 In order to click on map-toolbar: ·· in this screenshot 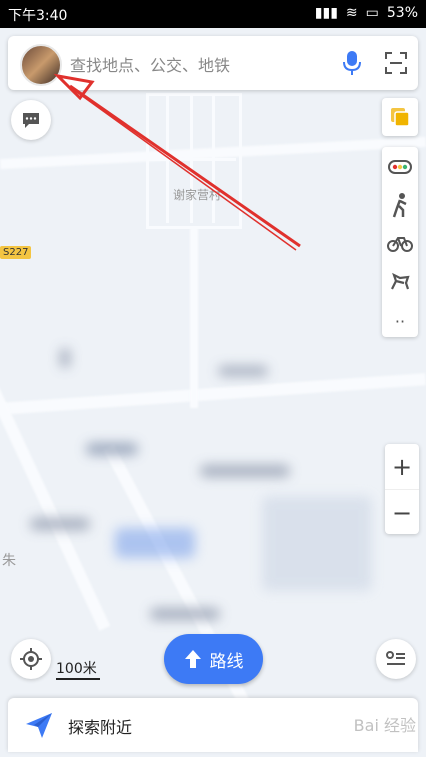, I will do `click(400, 242)`.